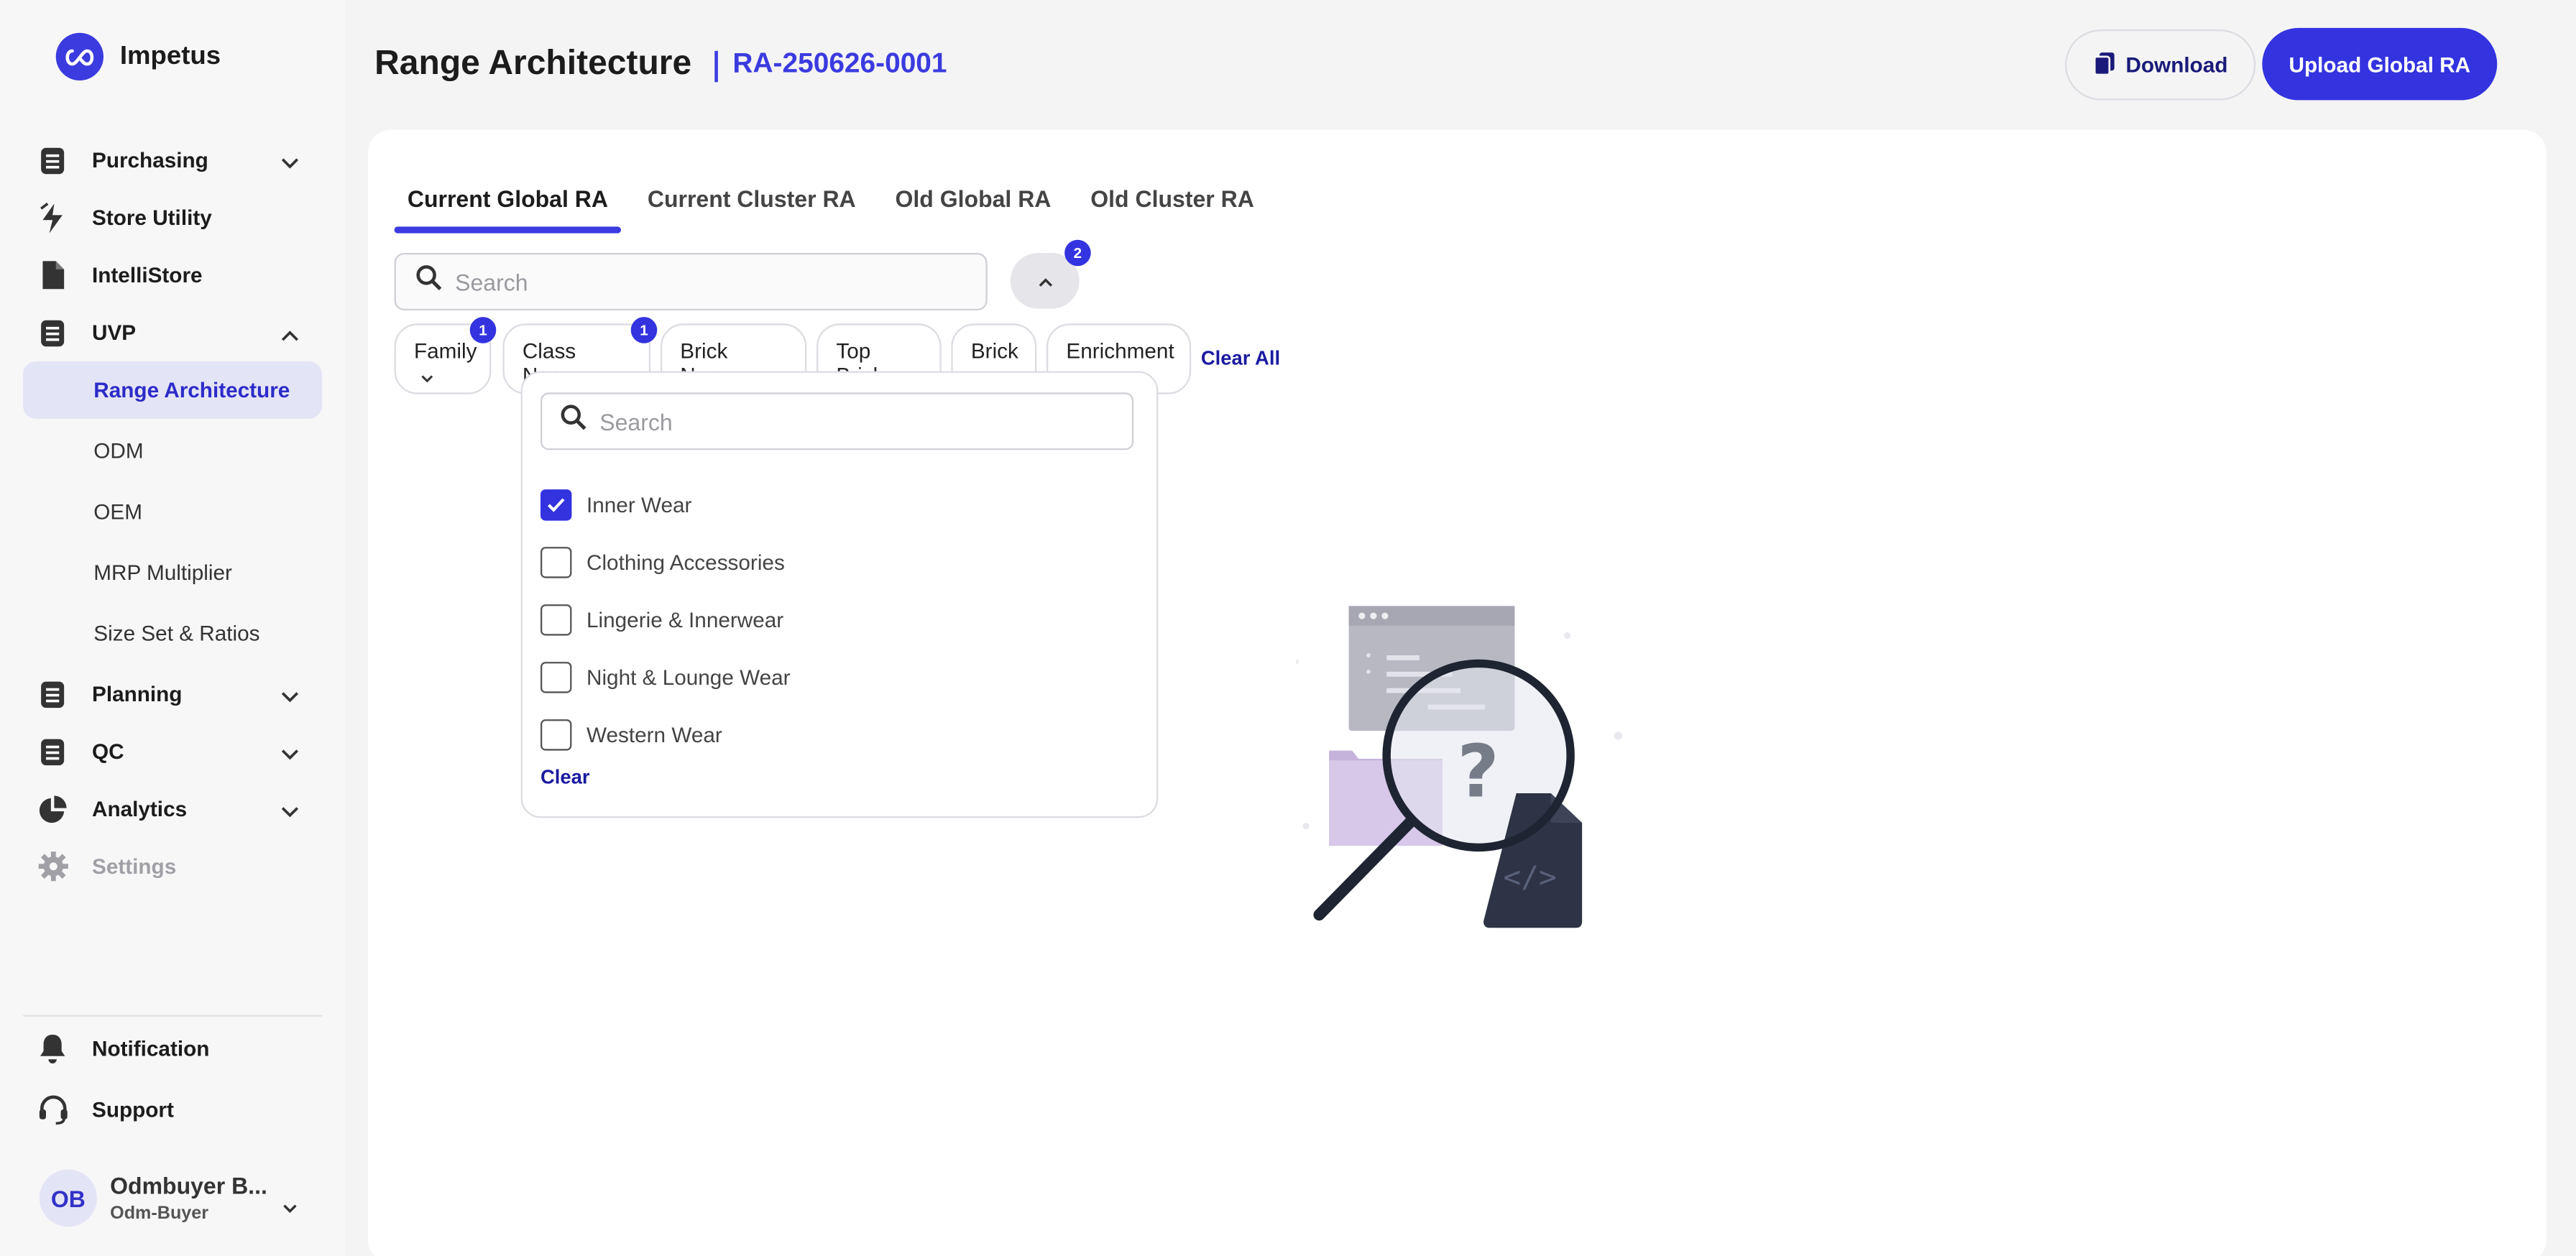  Describe the element at coordinates (137, 694) in the screenshot. I see `sidebar-item-label: Planning` at that location.